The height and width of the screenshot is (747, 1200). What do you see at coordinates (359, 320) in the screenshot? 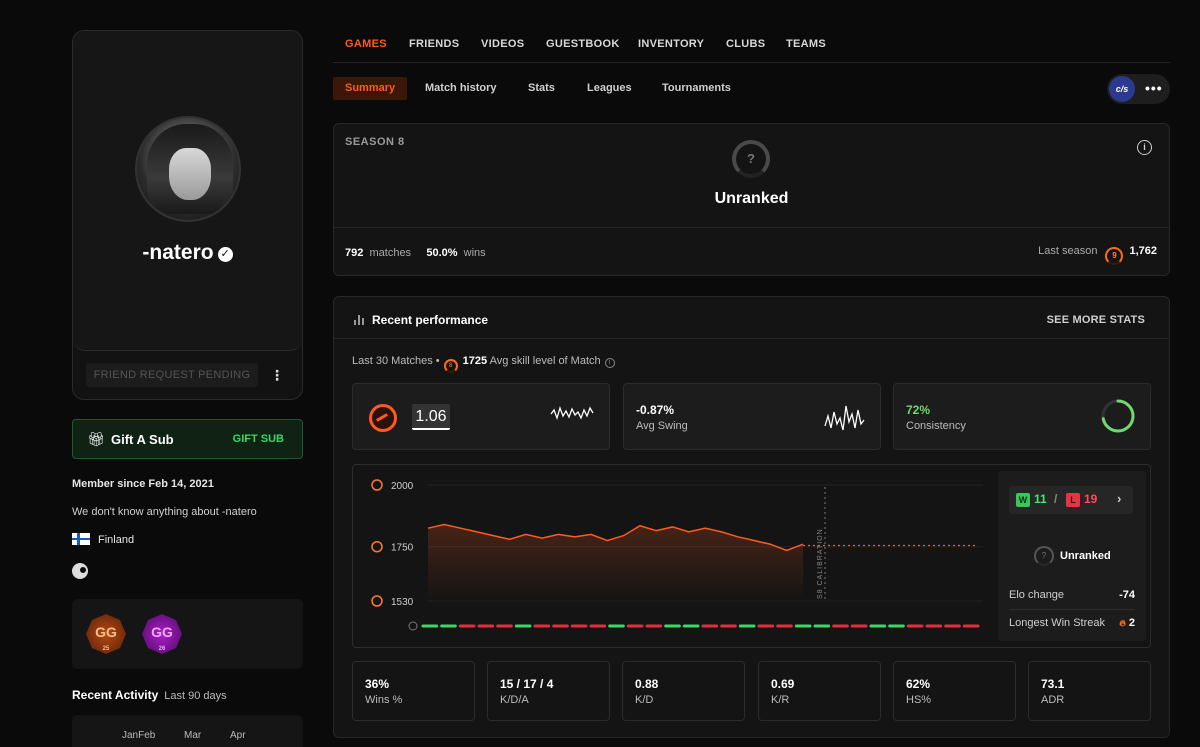
I see `bar-chart-icon` at bounding box center [359, 320].